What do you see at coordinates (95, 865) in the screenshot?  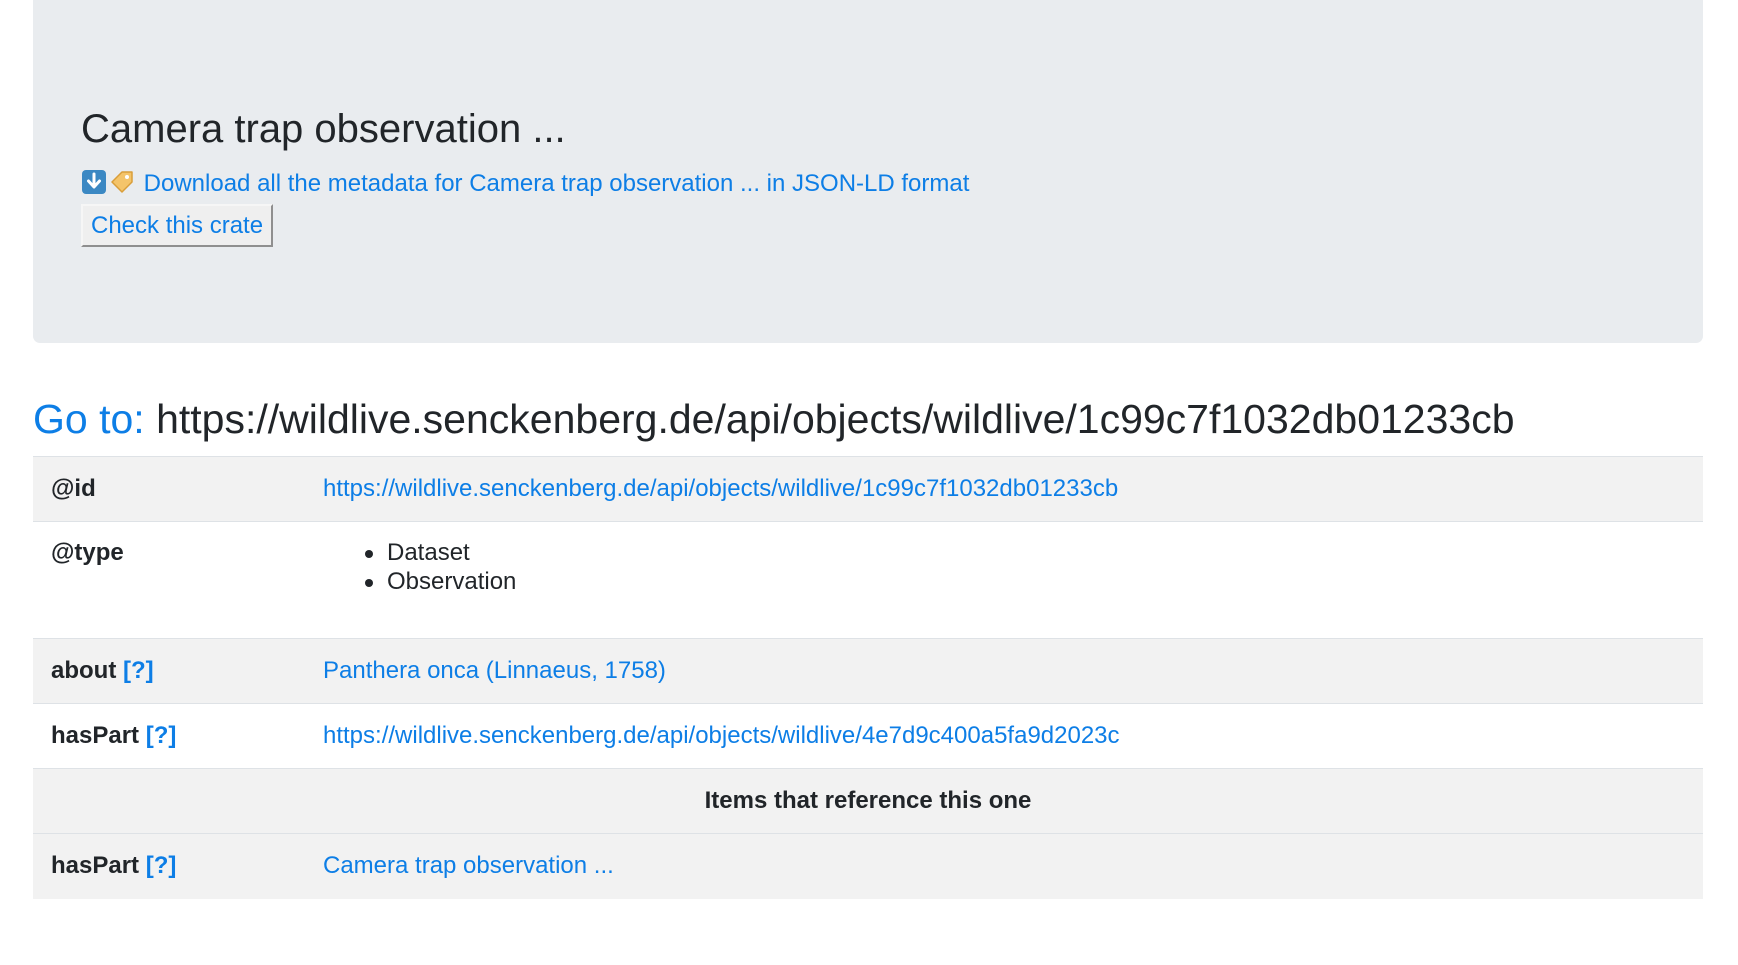 I see `reverse-haspart-label: hasPart` at bounding box center [95, 865].